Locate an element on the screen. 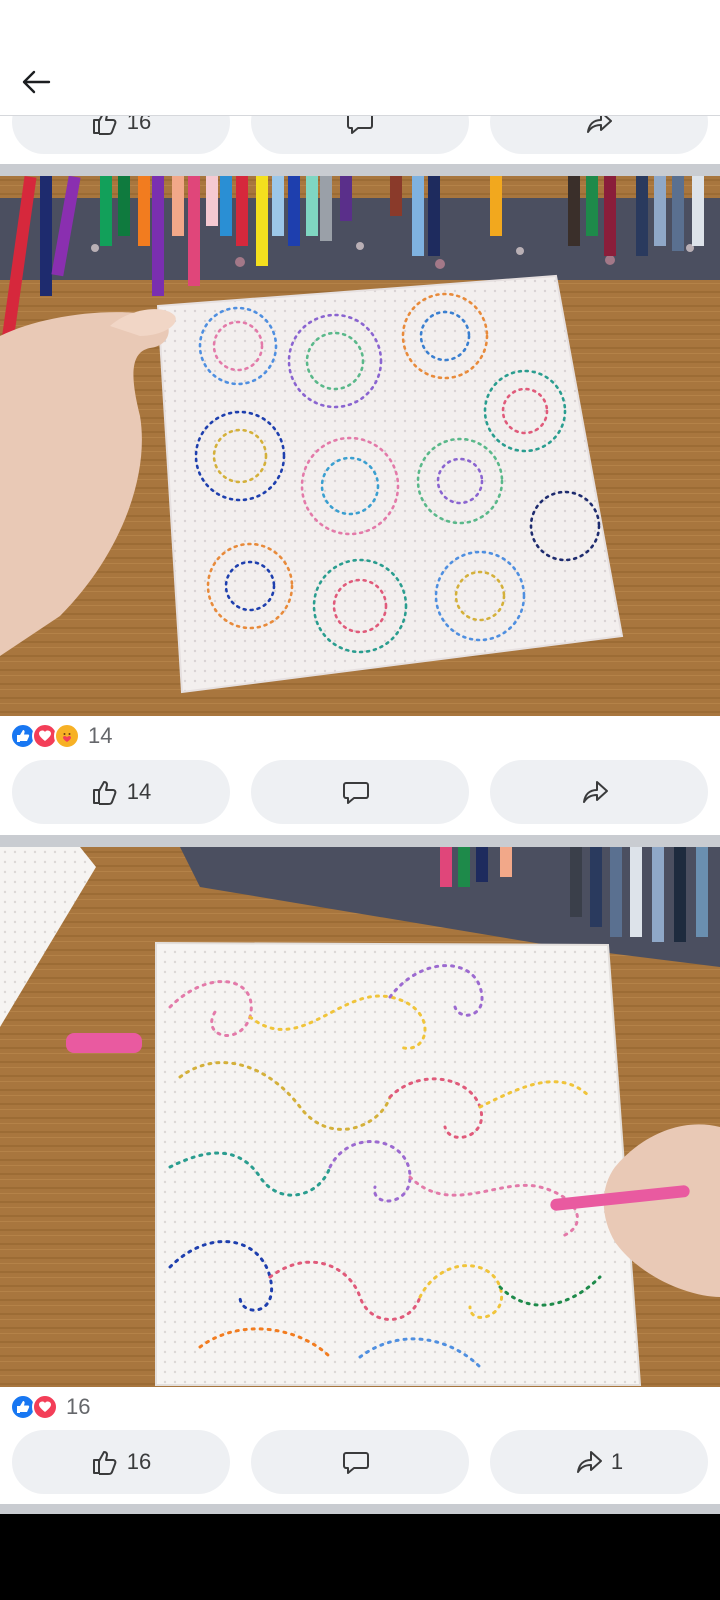  like-count: 14 is located at coordinates (139, 791).